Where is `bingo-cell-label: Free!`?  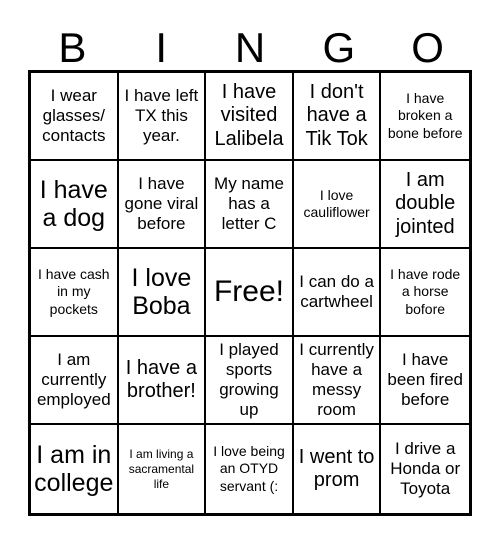 bingo-cell-label: Free! is located at coordinates (248, 291).